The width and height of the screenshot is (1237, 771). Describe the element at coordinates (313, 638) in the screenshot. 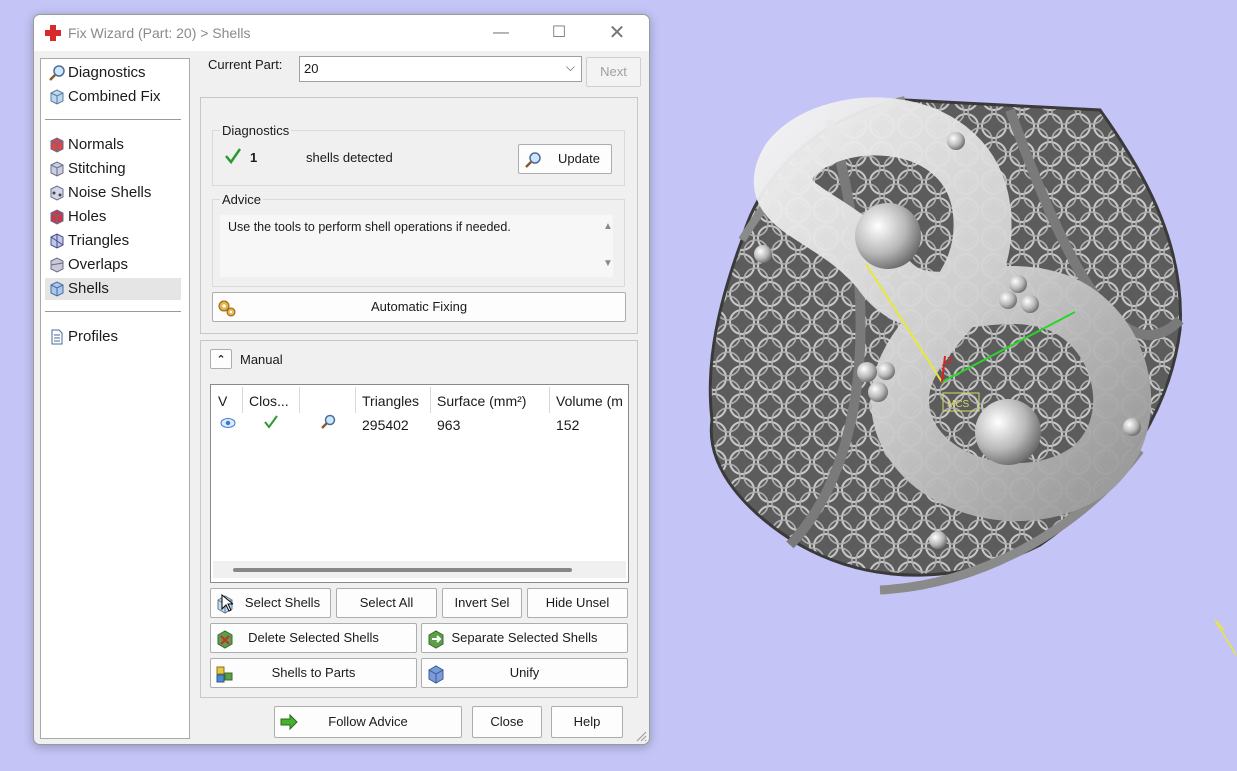

I see `delete-selected-shells-button: Delete Selected Shells` at that location.